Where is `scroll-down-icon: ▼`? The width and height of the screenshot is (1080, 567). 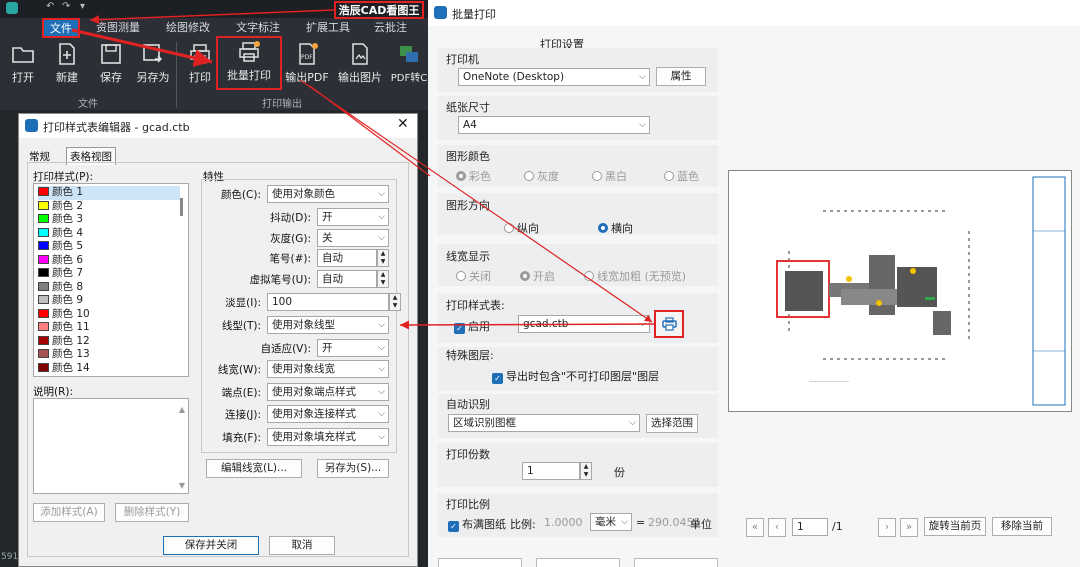
scroll-down-icon: ▼ is located at coordinates (182, 485).